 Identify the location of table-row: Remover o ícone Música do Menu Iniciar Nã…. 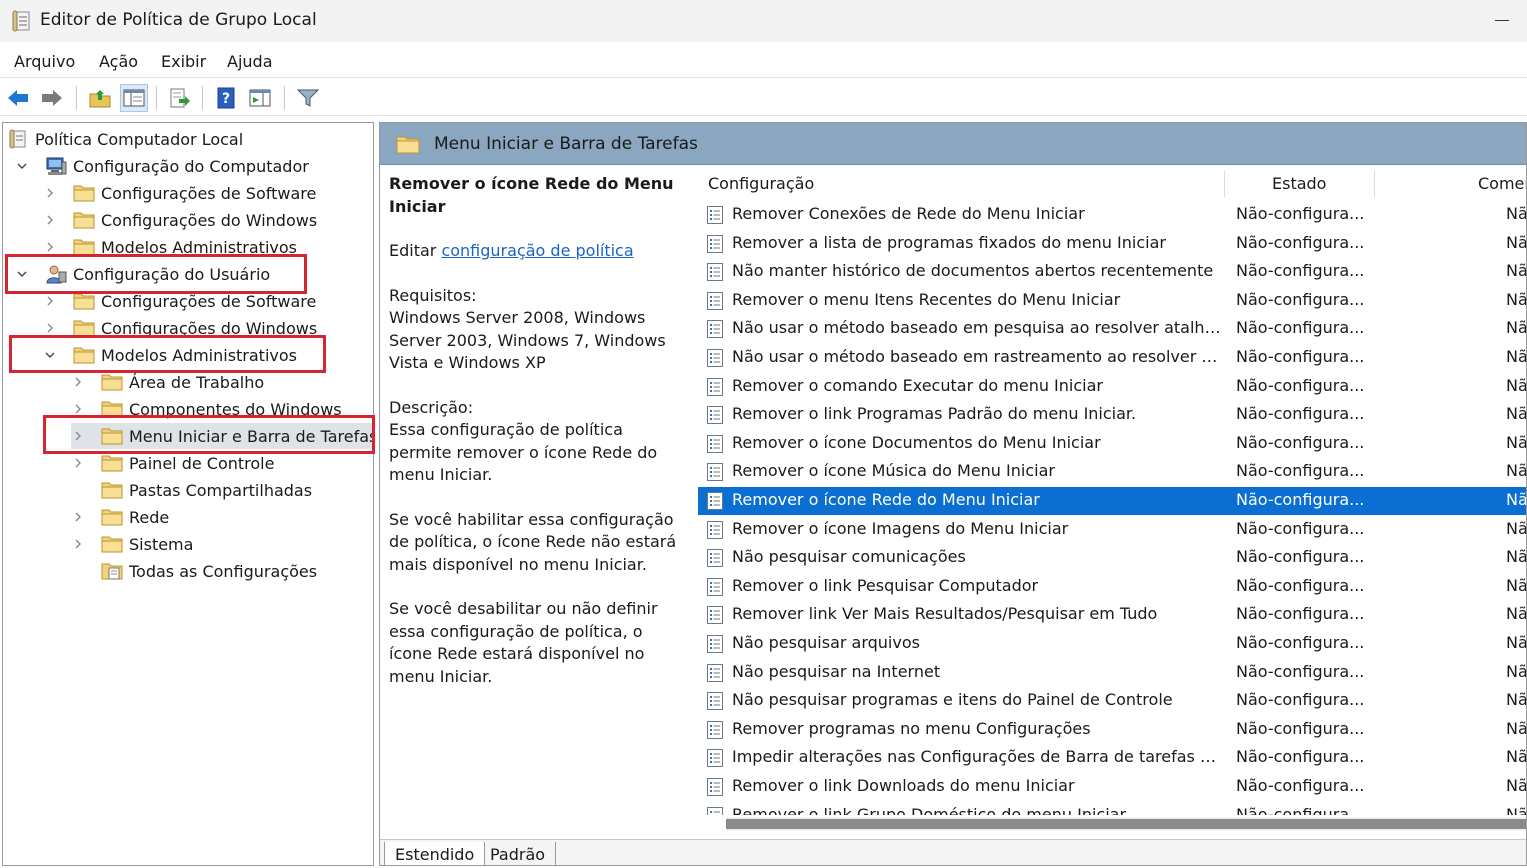
(1112, 472).